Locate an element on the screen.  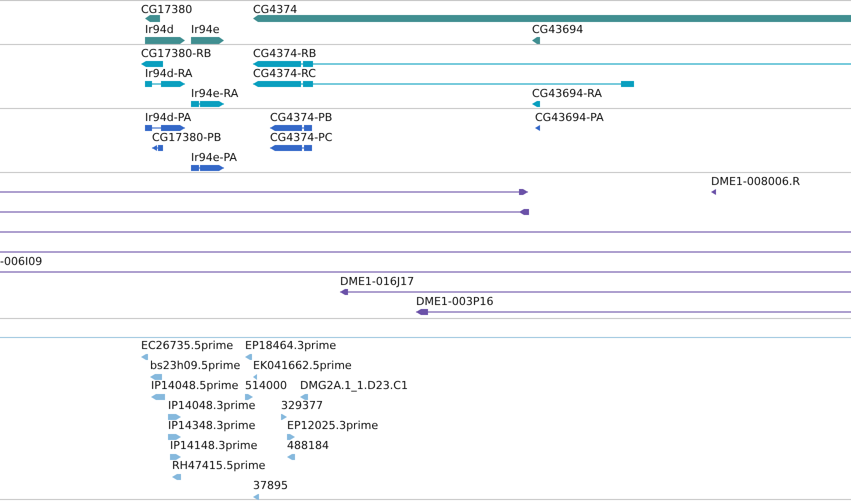
feature-label: CG17380-RB is located at coordinates (176, 53).